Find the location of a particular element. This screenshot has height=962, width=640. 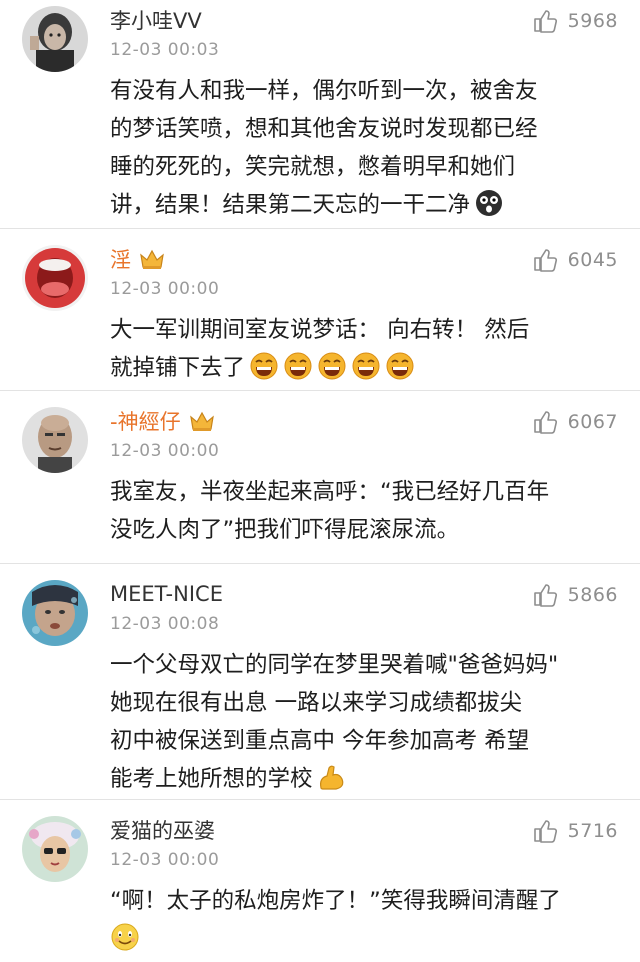

like-count: 6067 is located at coordinates (592, 422).